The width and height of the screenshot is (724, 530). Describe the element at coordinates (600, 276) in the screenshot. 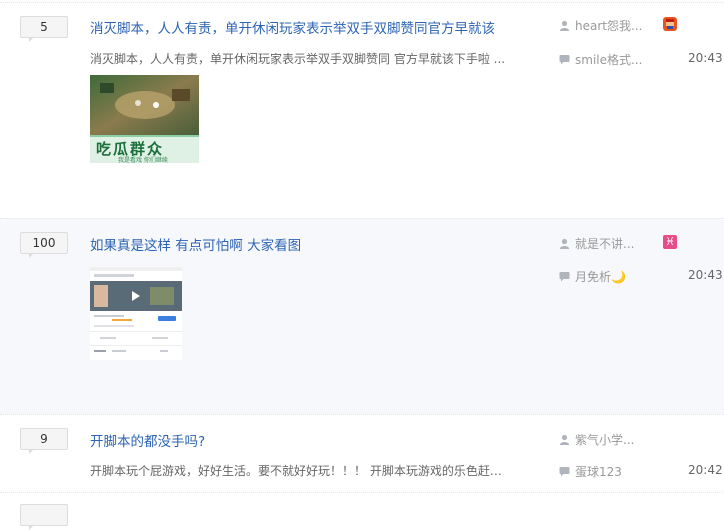

I see `last-replier-name: 月免析🌙` at that location.